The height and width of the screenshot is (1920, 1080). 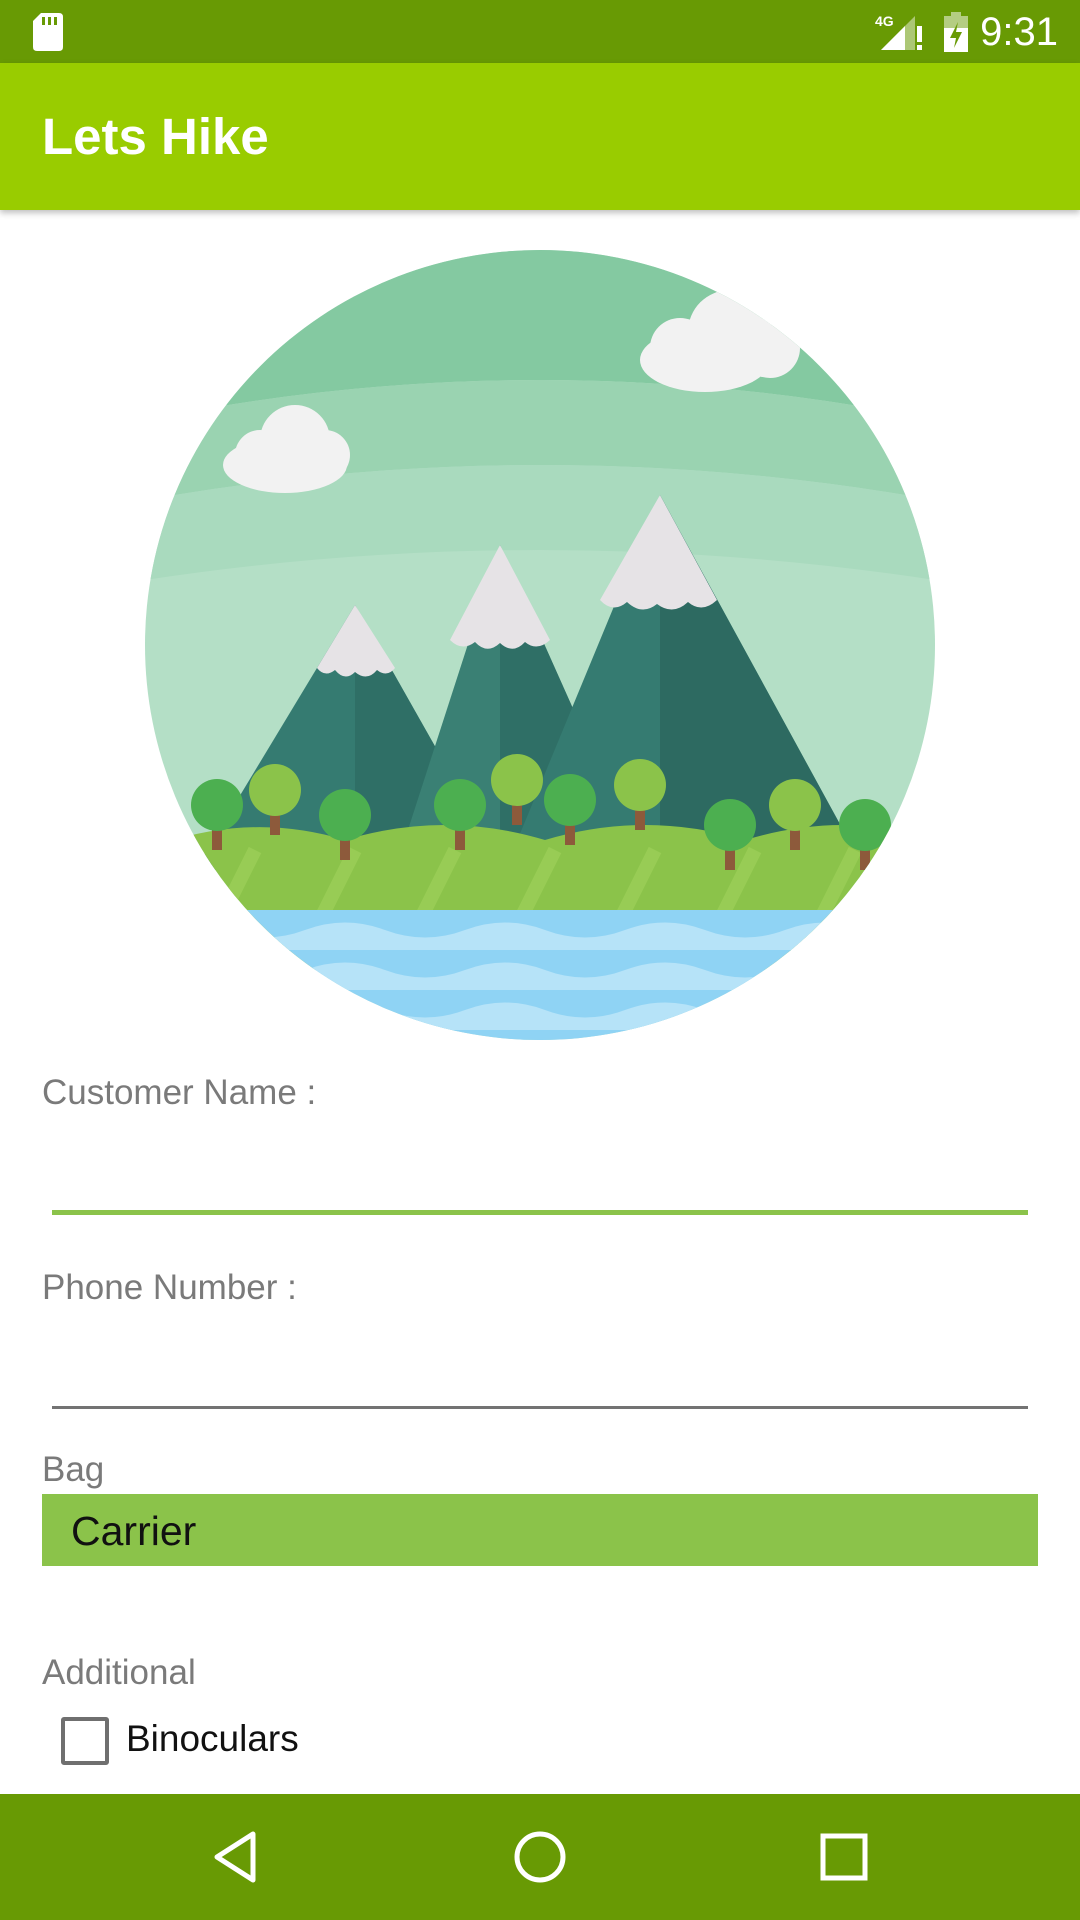 I want to click on sd-card-icon, so click(x=48, y=32).